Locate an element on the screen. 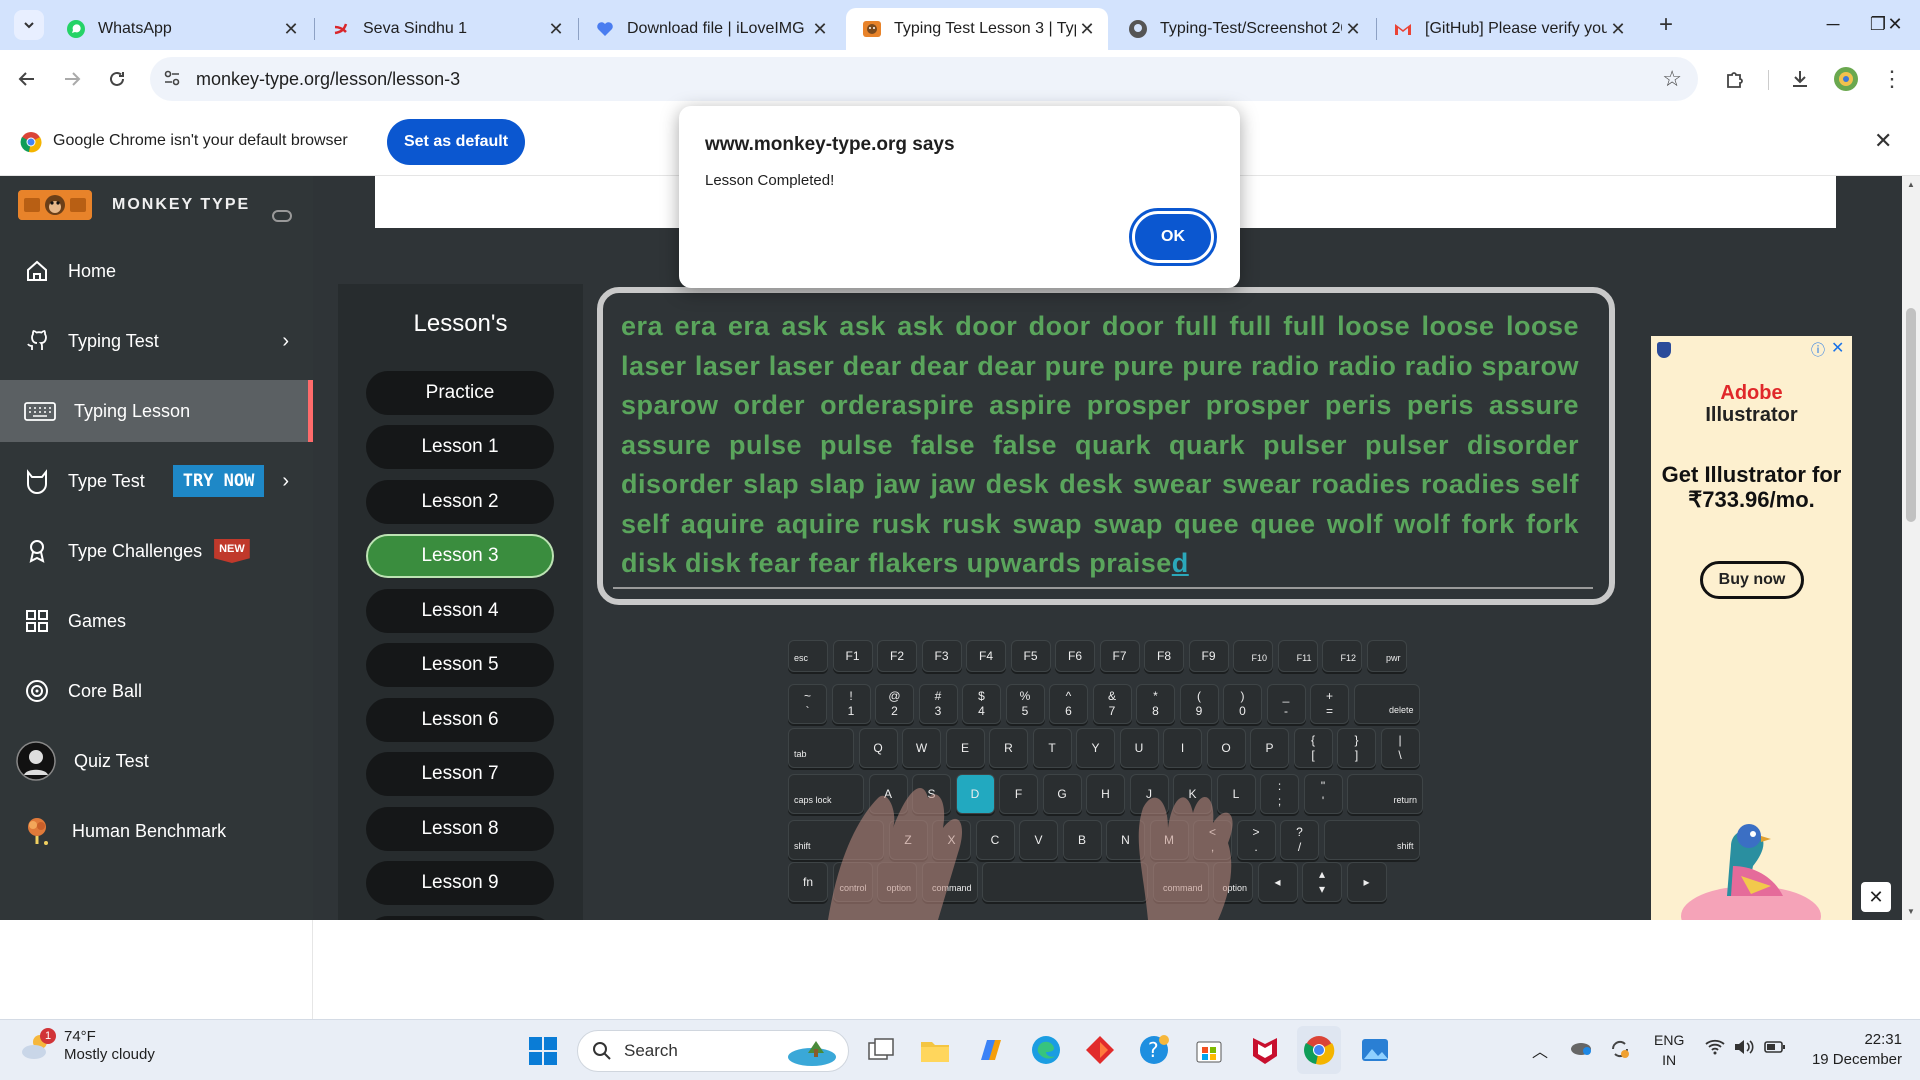 The width and height of the screenshot is (1920, 1080). sidebar-item-quiz-test: Quiz Test is located at coordinates (156, 761).